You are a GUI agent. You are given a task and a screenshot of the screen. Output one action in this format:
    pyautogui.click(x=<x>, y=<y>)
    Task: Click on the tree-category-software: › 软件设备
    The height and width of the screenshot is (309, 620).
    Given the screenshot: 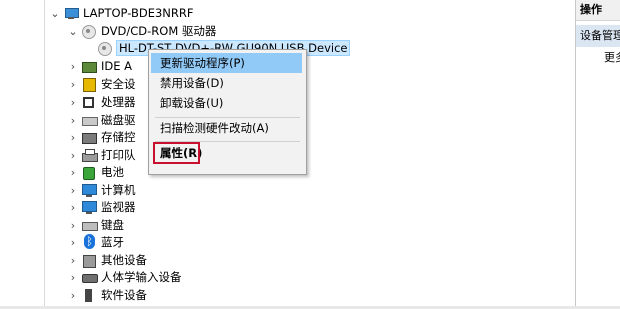 What is the action you would take?
    pyautogui.click(x=106, y=295)
    